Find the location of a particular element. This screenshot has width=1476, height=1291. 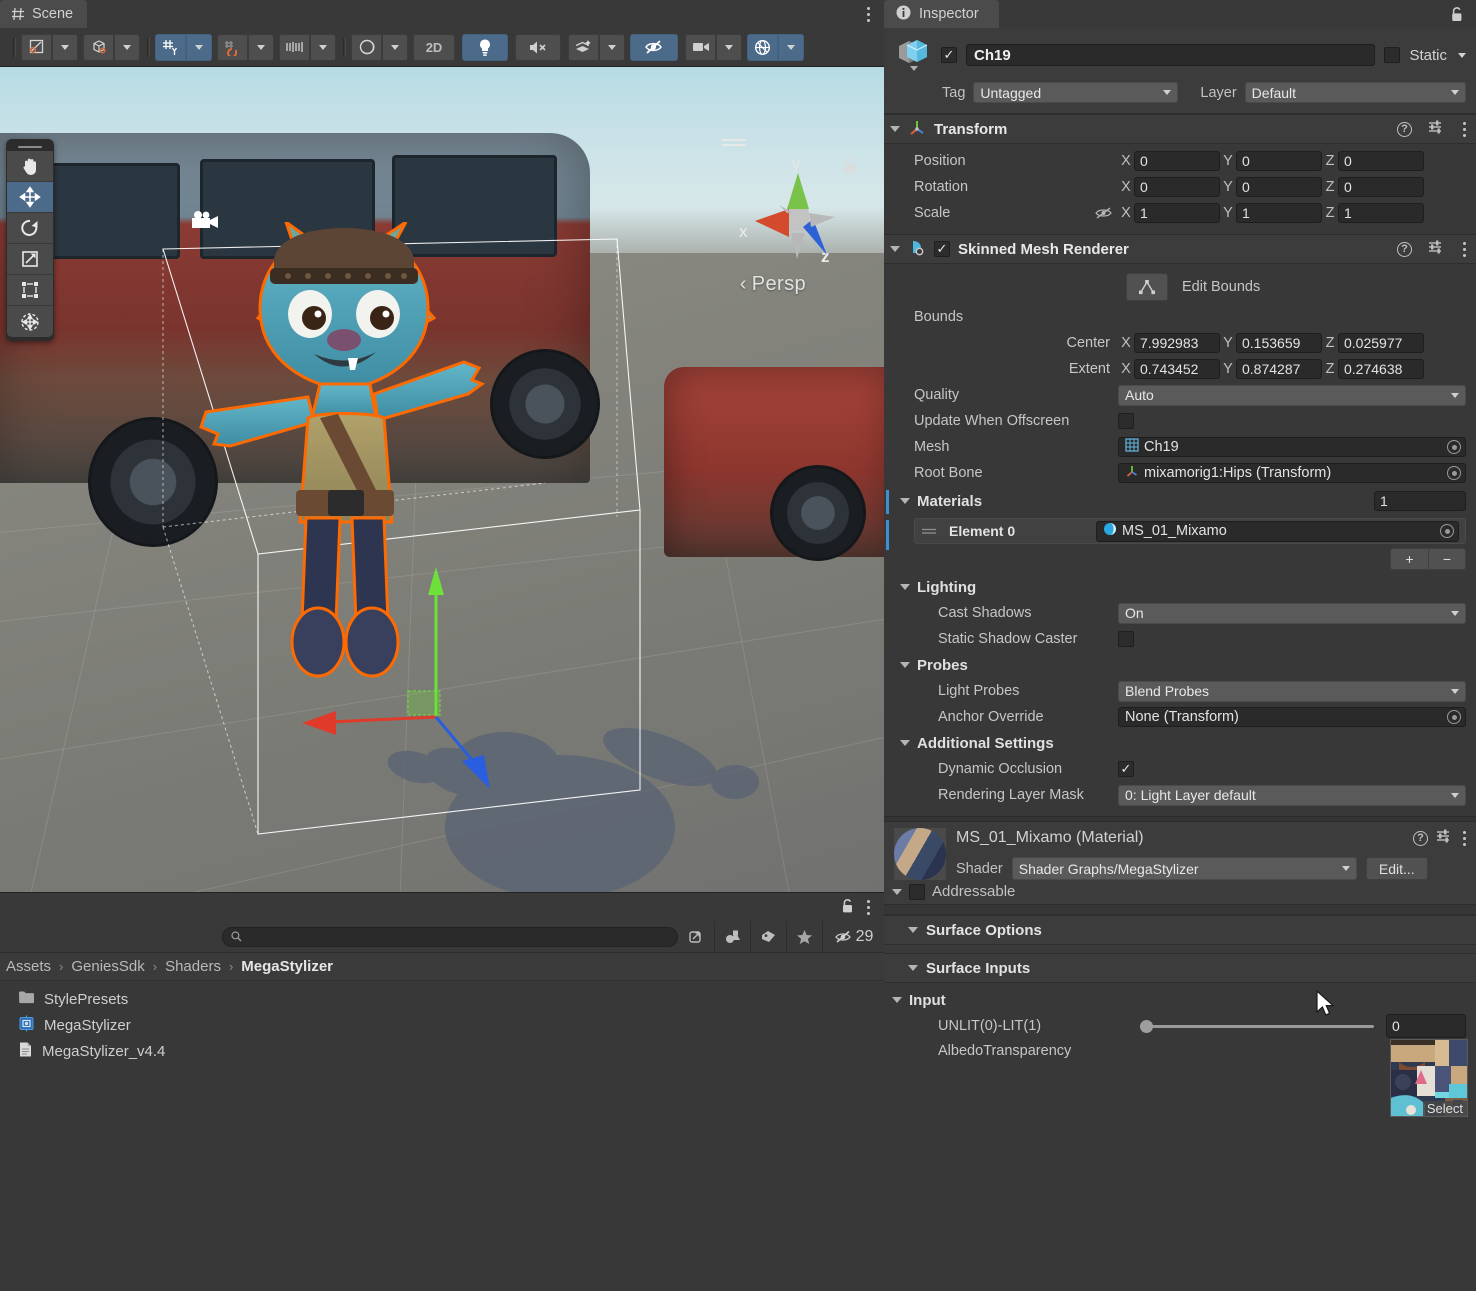

material-picker-icon is located at coordinates (1447, 531).